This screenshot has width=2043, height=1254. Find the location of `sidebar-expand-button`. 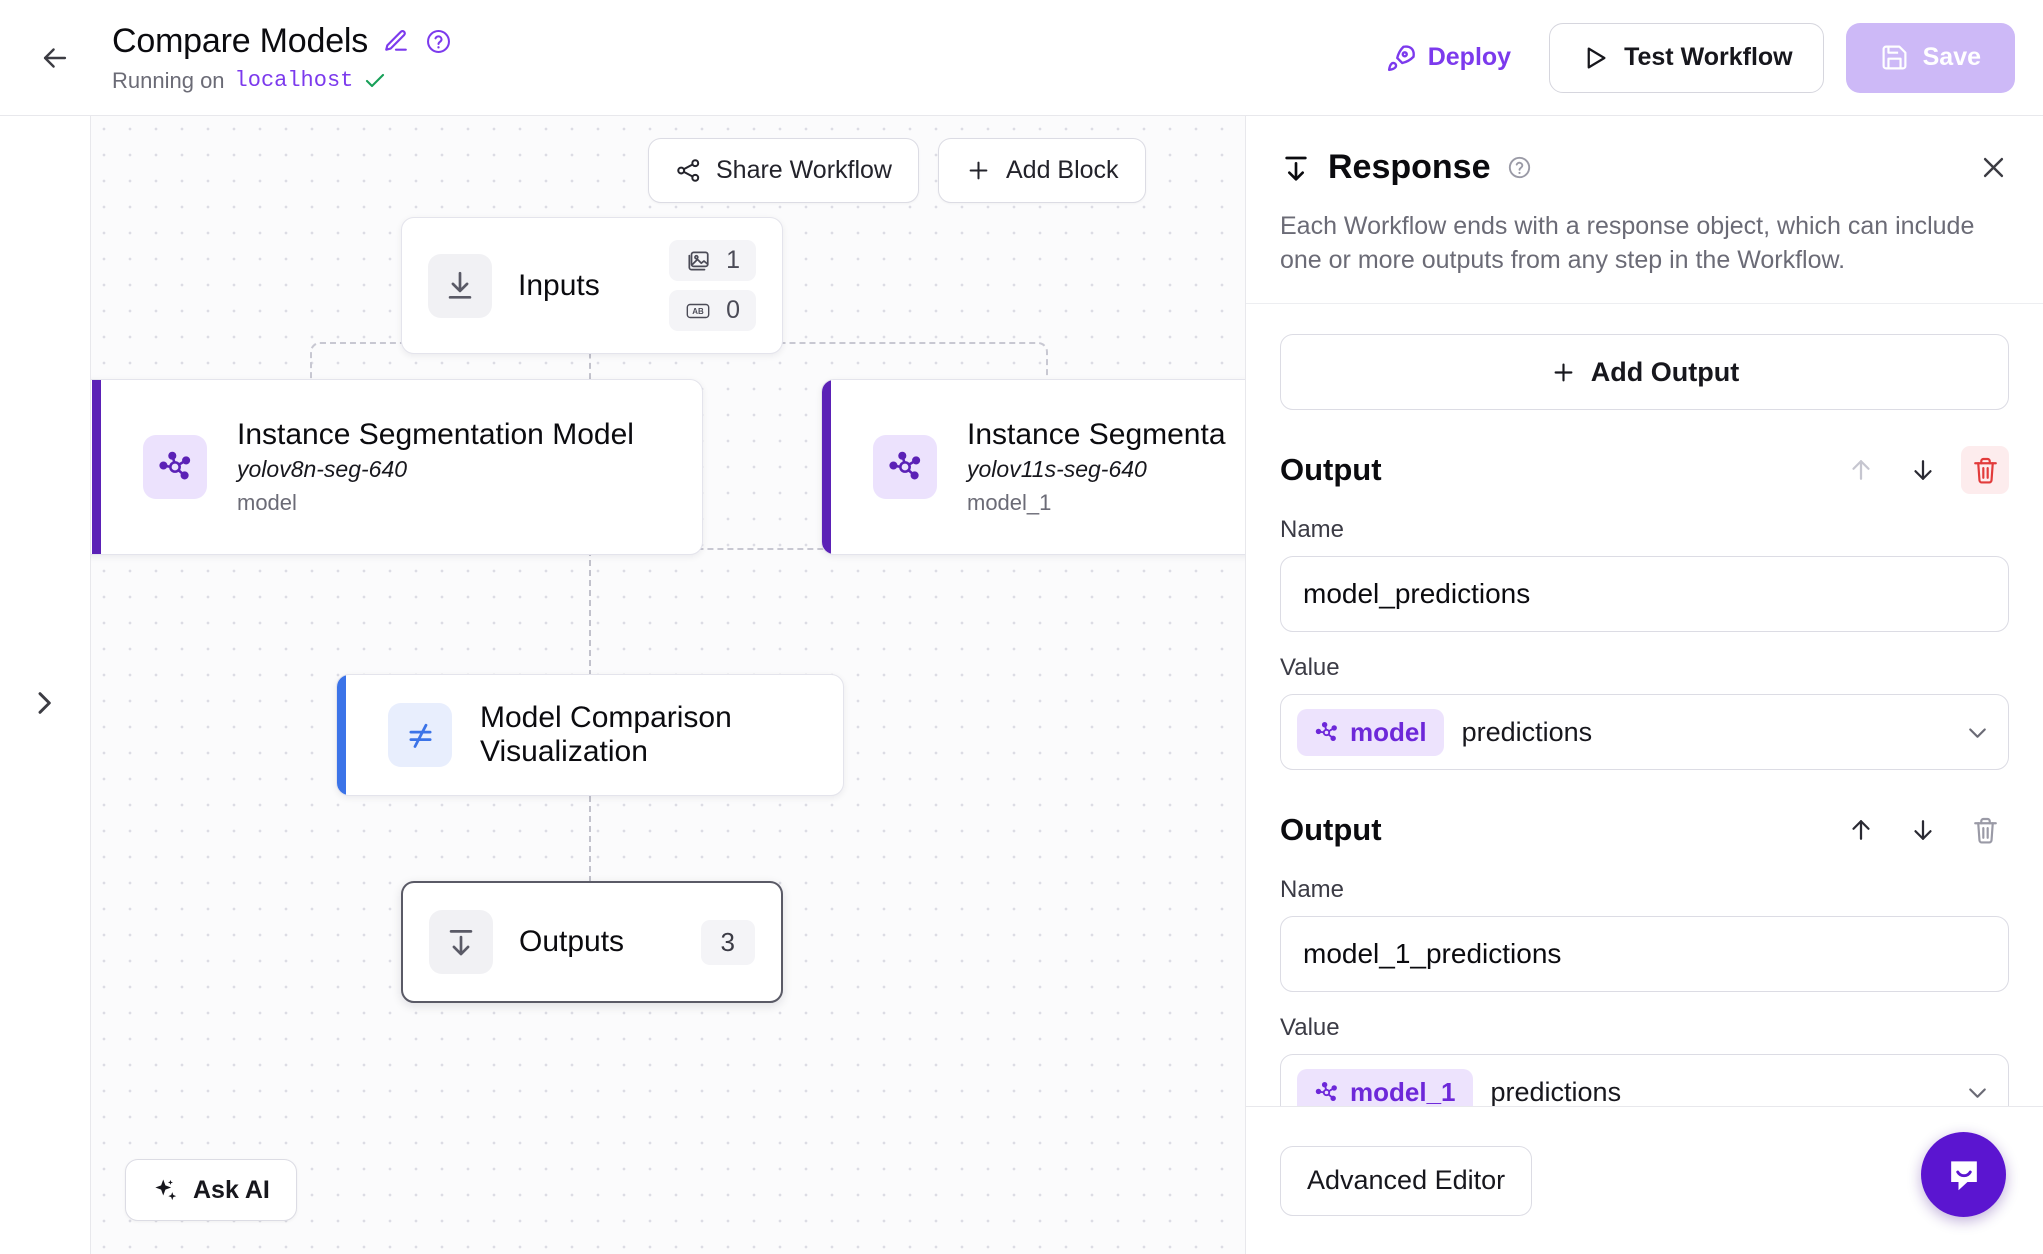

sidebar-expand-button is located at coordinates (44, 703).